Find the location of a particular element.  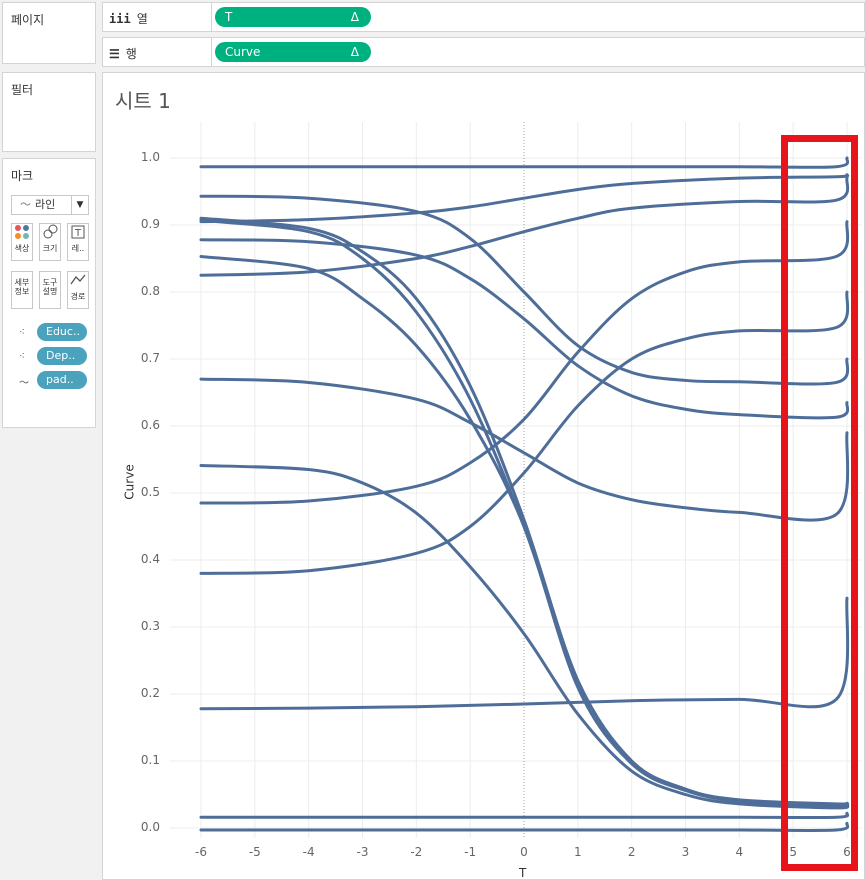

highlight-box is located at coordinates (819, 503).